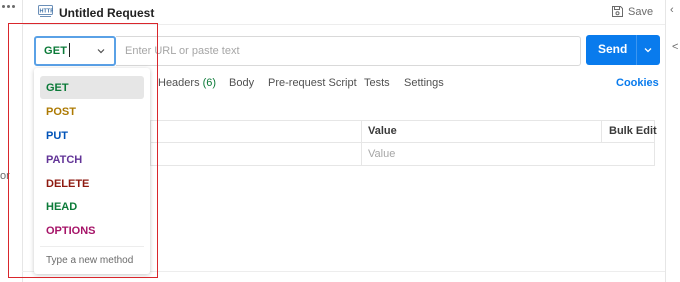  I want to click on right-panel-divider, so click(665, 141).